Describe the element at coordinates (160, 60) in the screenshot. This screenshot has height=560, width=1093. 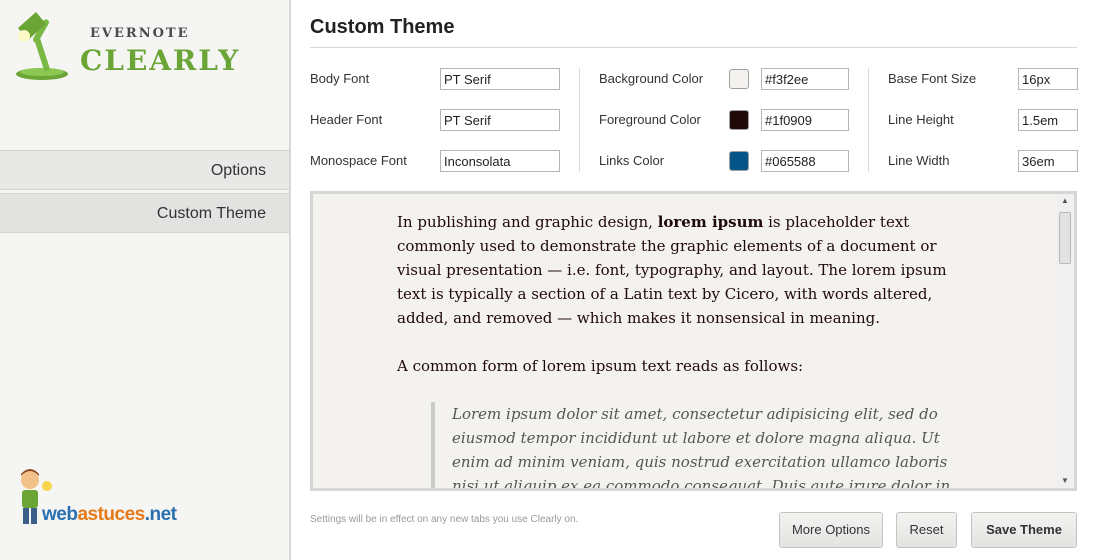
I see `logo-clearly: CLEARLY` at that location.